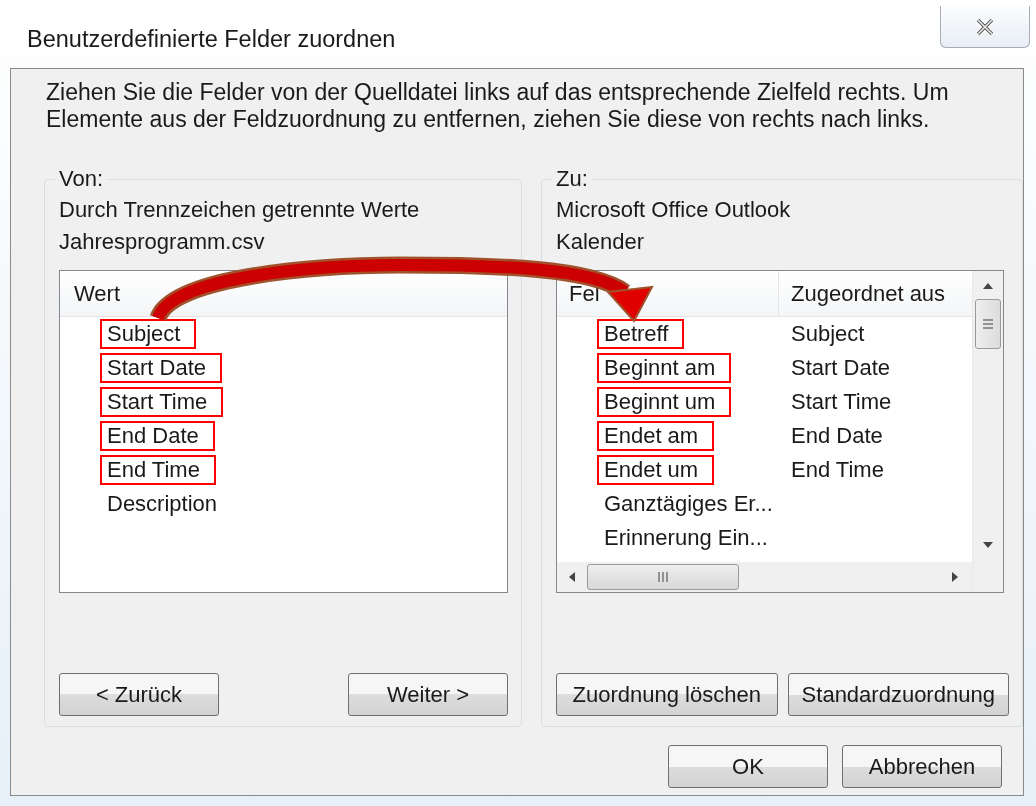  I want to click on mapping-button: Standardzuordnung, so click(898, 694).